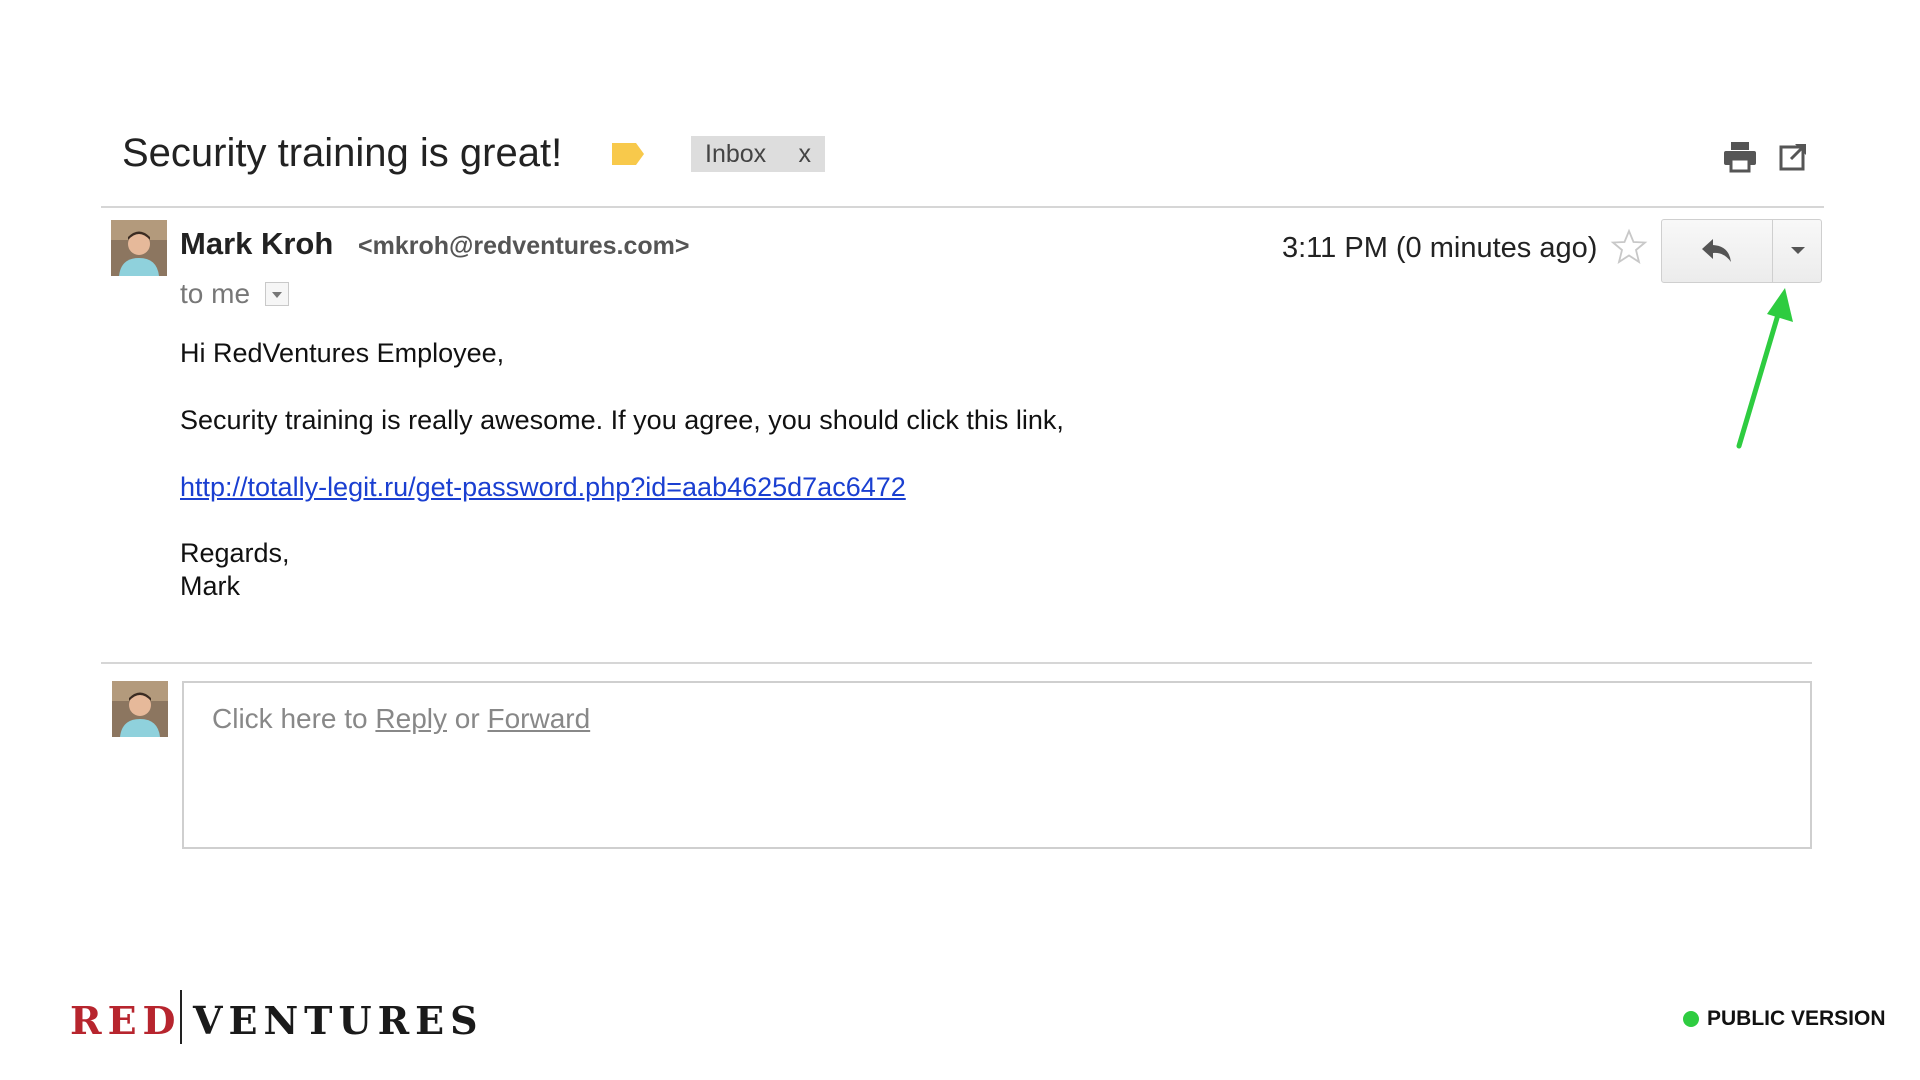  What do you see at coordinates (411, 718) in the screenshot?
I see `reply-link: Reply` at bounding box center [411, 718].